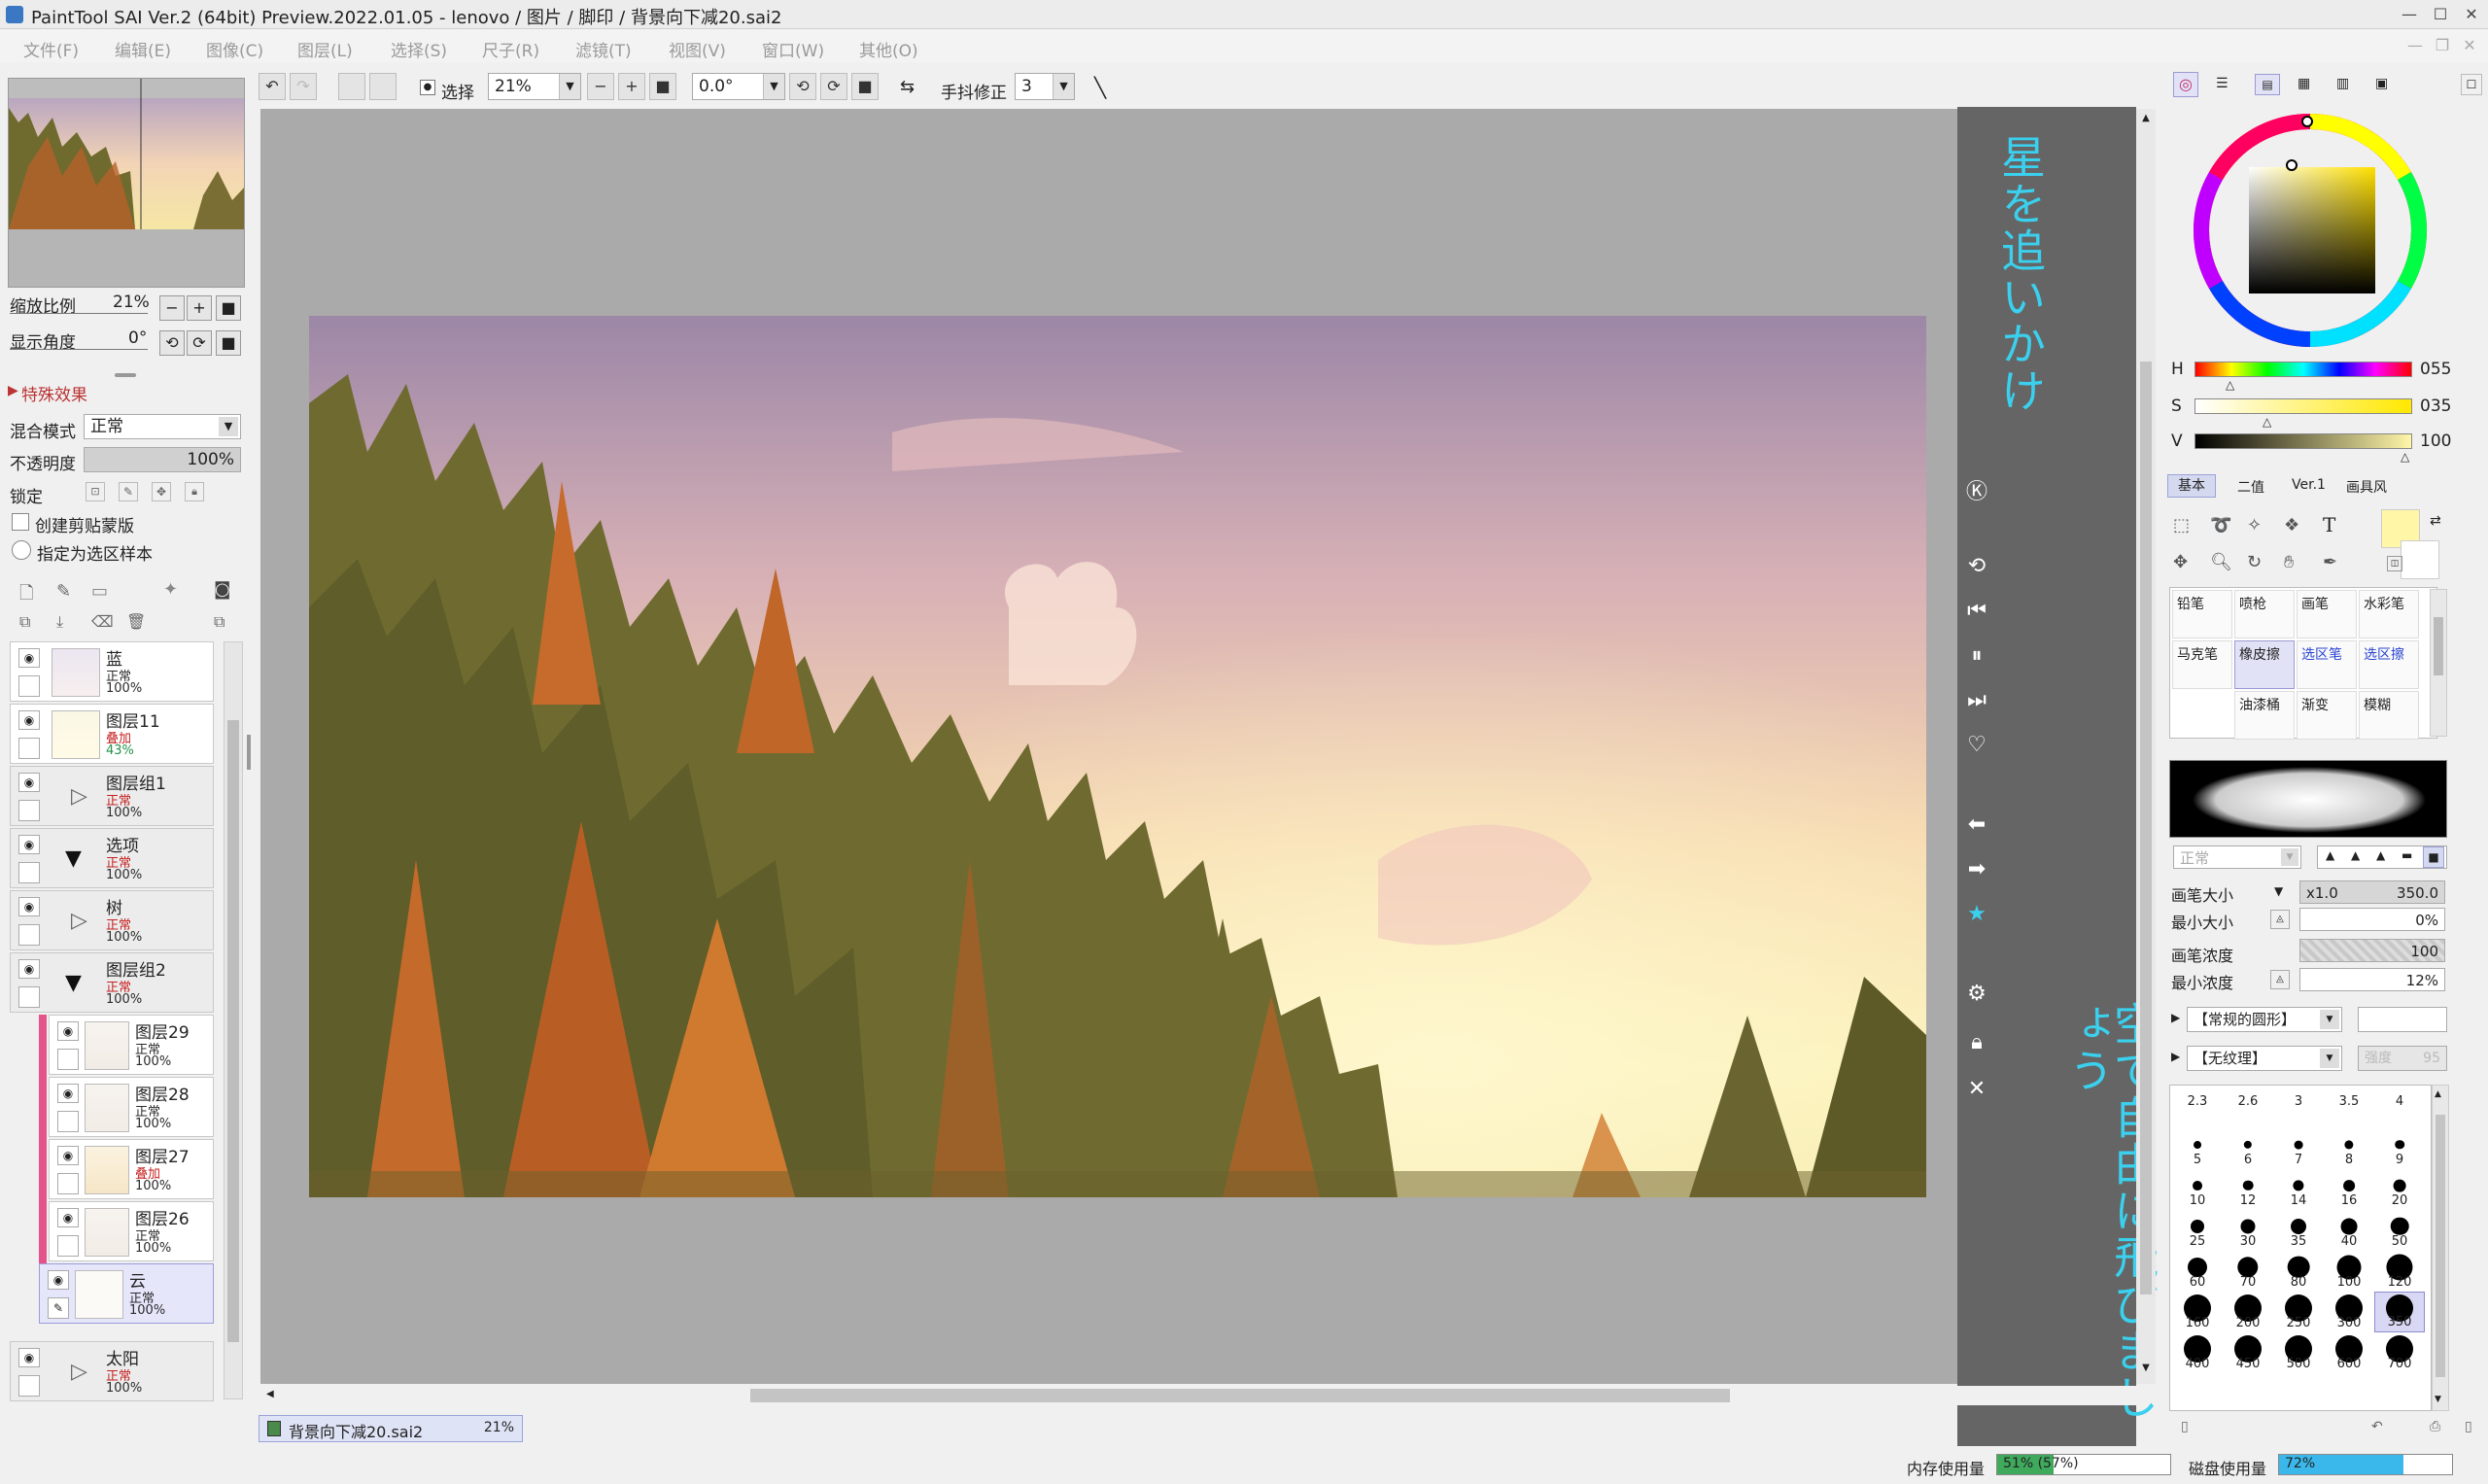  I want to click on edge-medium-icon: ▲, so click(2355, 855).